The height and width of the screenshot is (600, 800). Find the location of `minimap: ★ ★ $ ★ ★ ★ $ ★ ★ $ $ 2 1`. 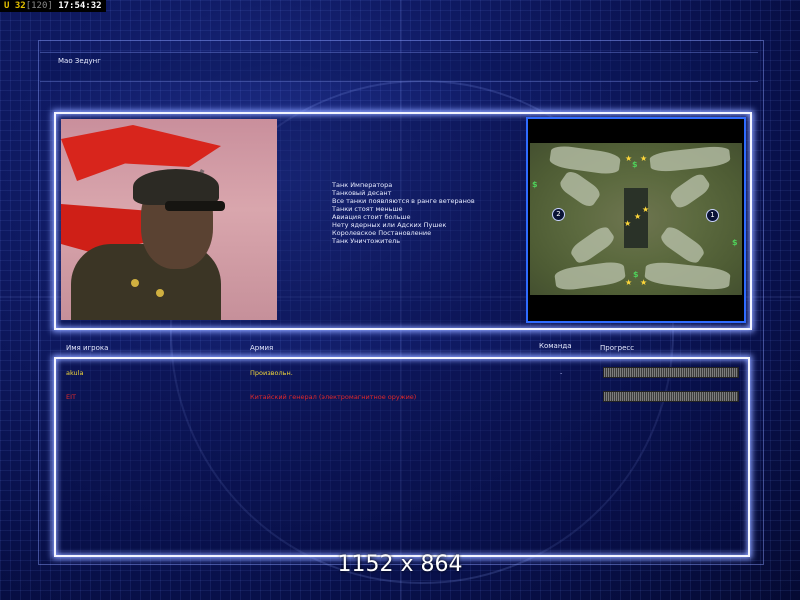

minimap: ★ ★ $ ★ ★ ★ $ ★ ★ $ $ 2 1 is located at coordinates (636, 220).